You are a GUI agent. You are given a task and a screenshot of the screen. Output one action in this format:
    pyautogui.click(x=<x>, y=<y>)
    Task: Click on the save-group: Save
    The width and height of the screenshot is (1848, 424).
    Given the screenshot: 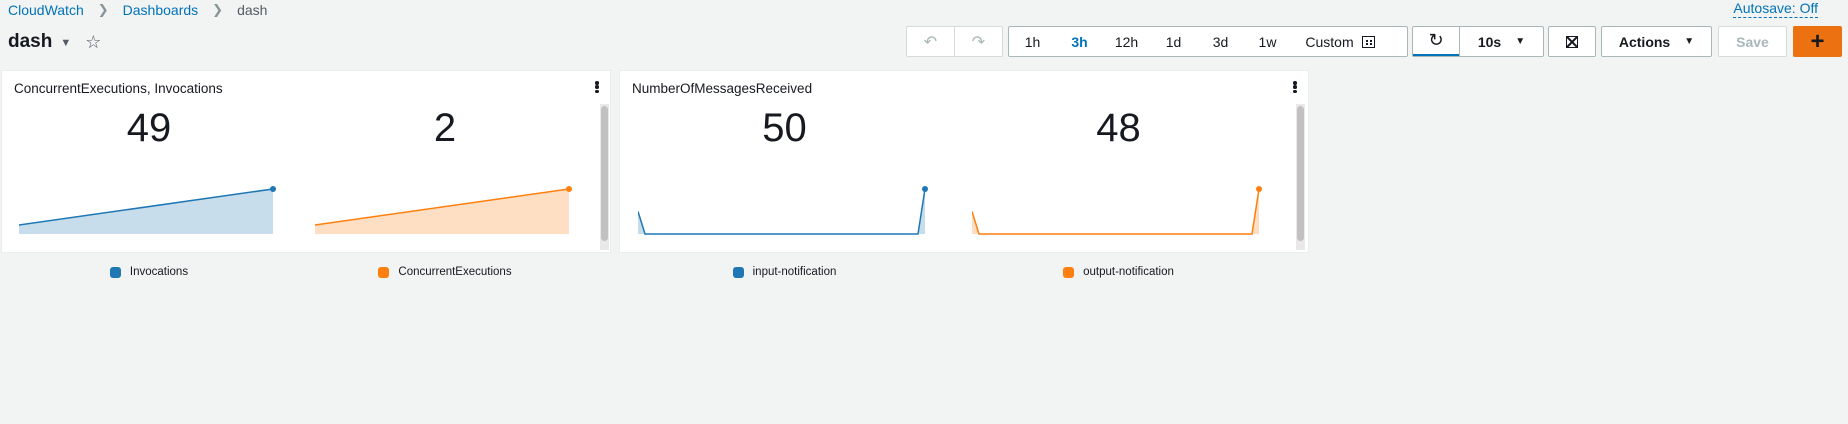 What is the action you would take?
    pyautogui.click(x=1752, y=41)
    